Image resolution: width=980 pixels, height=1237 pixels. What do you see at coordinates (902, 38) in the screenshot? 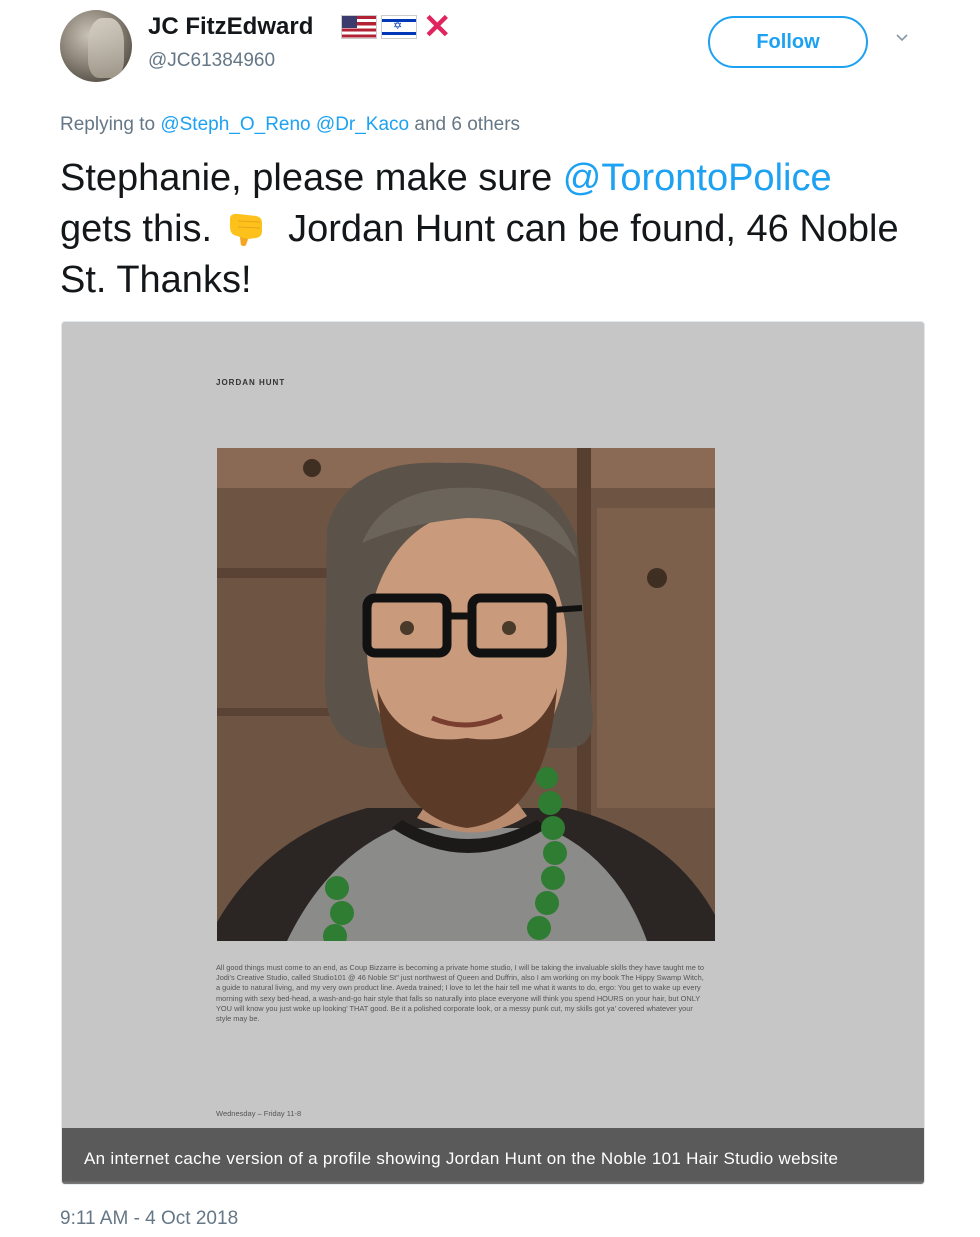
I see `chevron-down-icon` at bounding box center [902, 38].